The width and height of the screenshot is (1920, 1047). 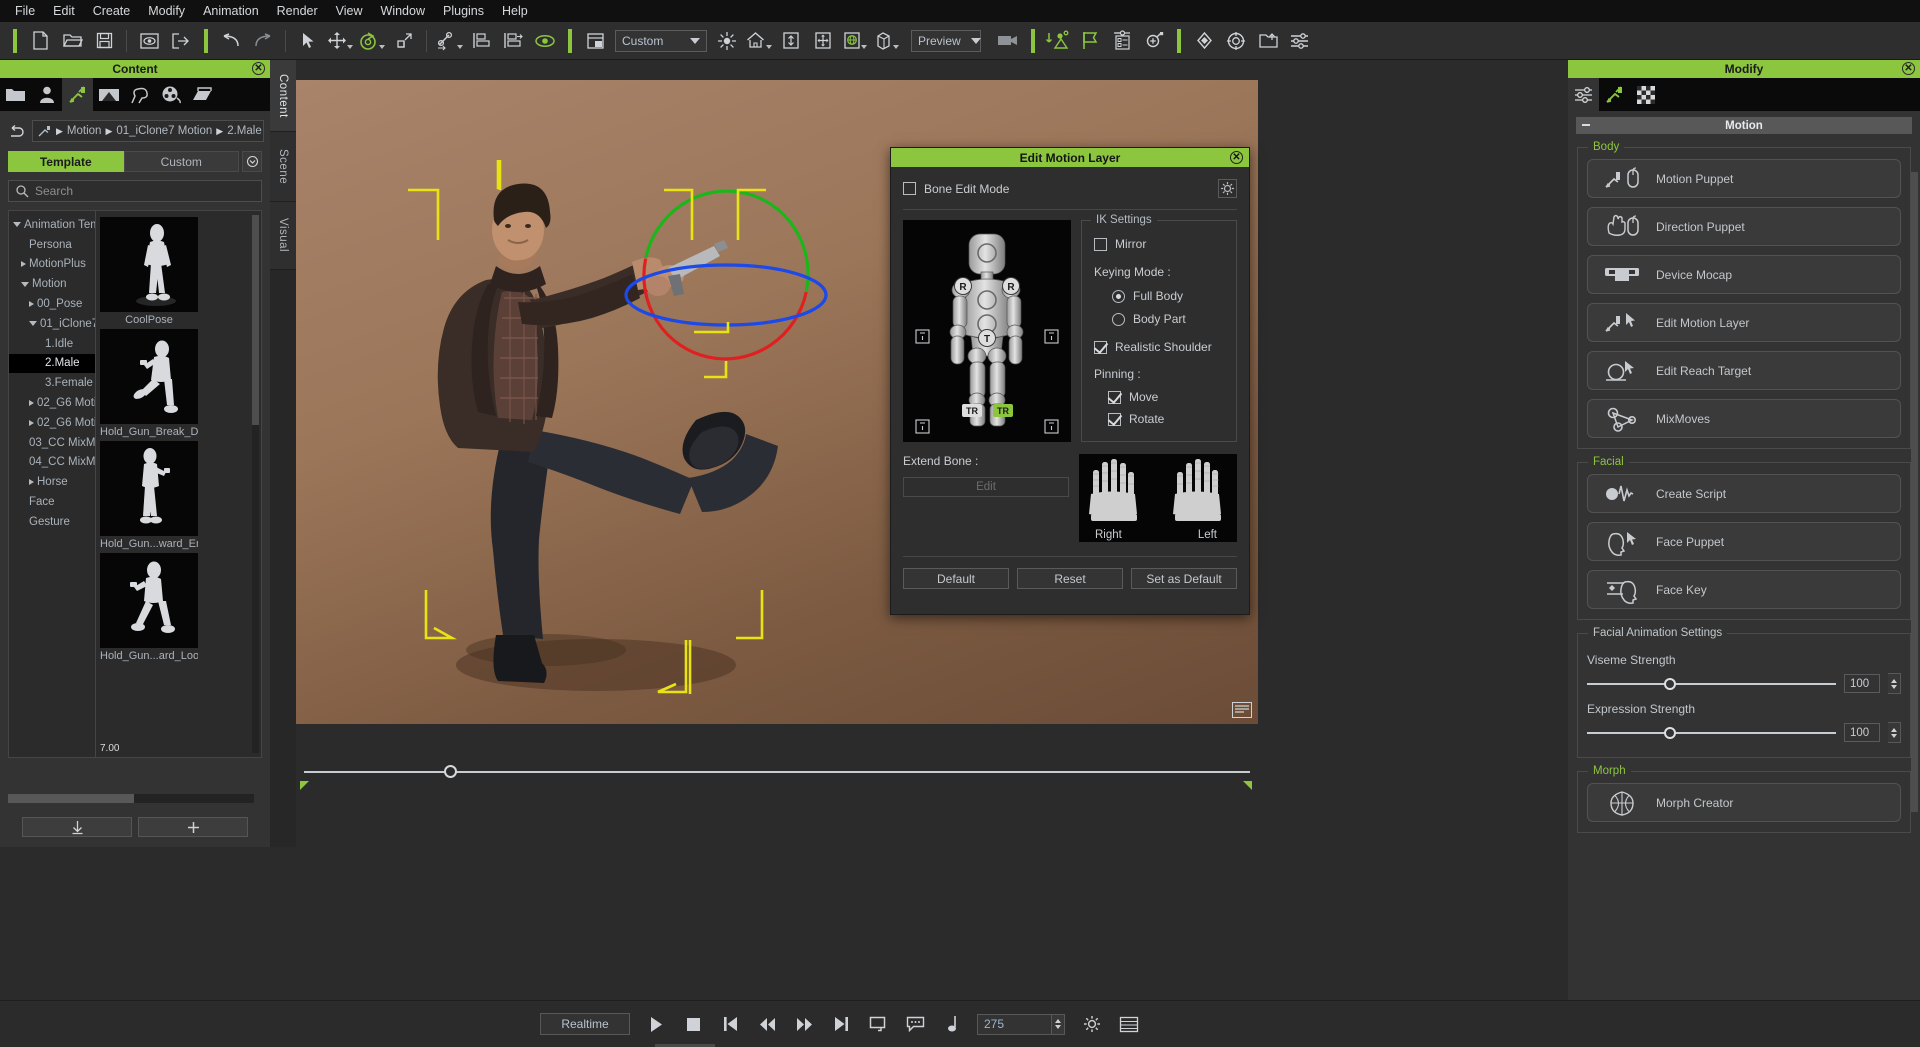 I want to click on viewport-overlay-icon, so click(x=1242, y=710).